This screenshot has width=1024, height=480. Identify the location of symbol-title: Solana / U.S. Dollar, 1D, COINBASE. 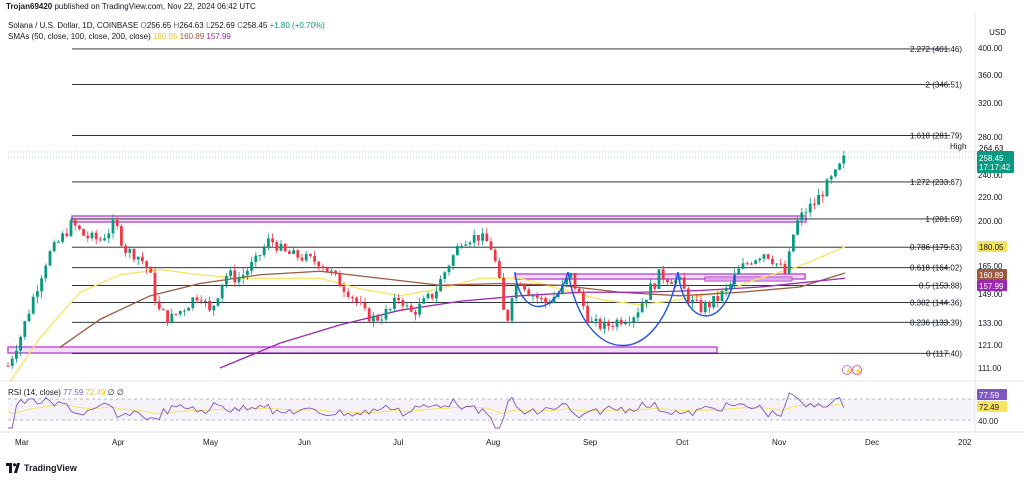
(73, 25).